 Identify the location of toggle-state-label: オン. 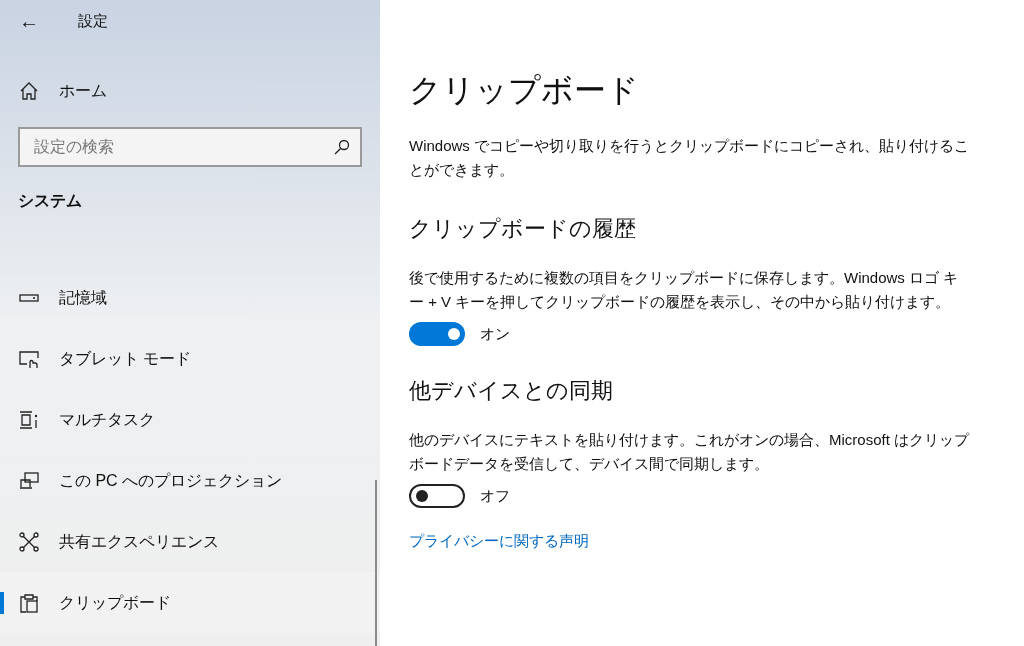
(495, 333).